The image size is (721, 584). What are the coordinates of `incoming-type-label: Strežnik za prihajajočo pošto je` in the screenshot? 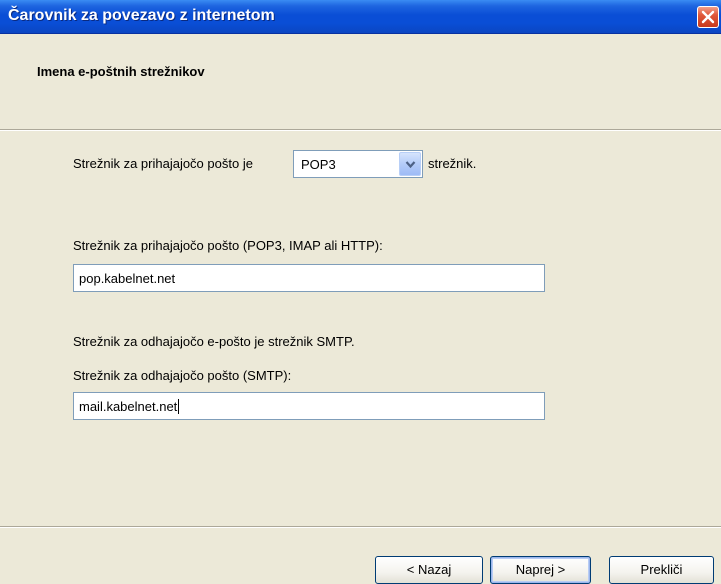 It's located at (163, 163).